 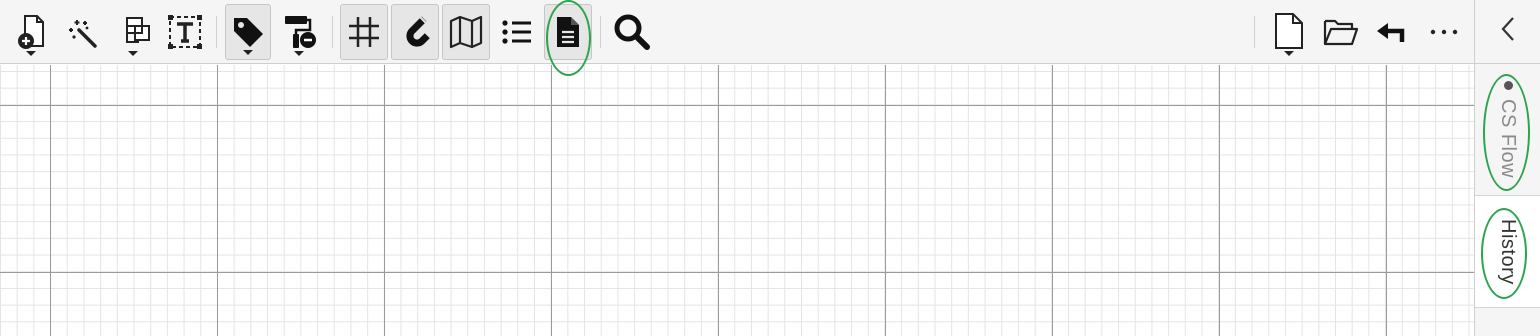 I want to click on undo-arrow-icon, so click(x=1392, y=32).